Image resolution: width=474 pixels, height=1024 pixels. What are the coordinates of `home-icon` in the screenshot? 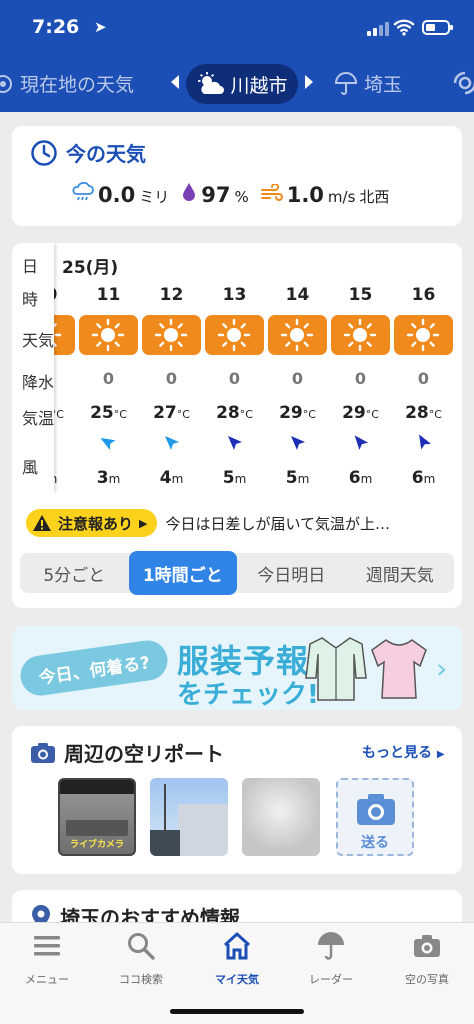 It's located at (237, 946).